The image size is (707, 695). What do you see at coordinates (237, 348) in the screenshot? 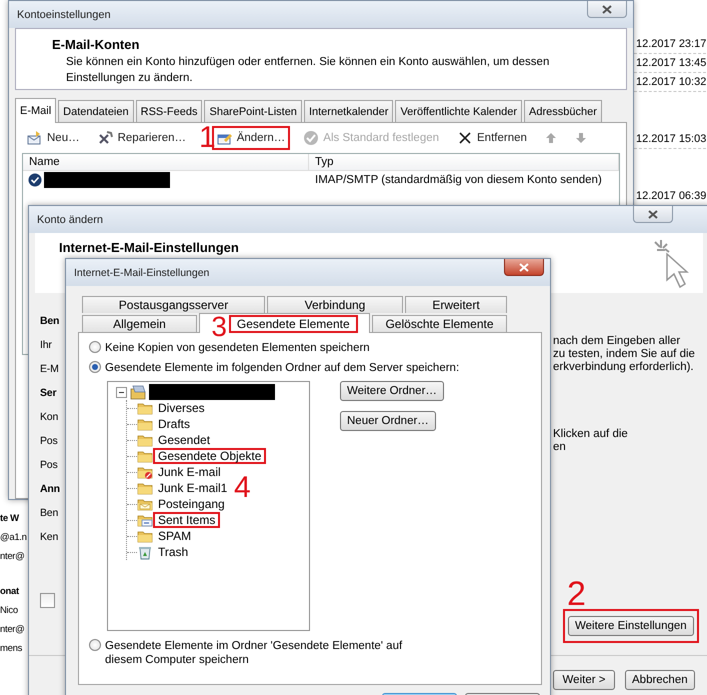
I see `option-label: Keine Kopien von gesendeten Elementen speichern` at bounding box center [237, 348].